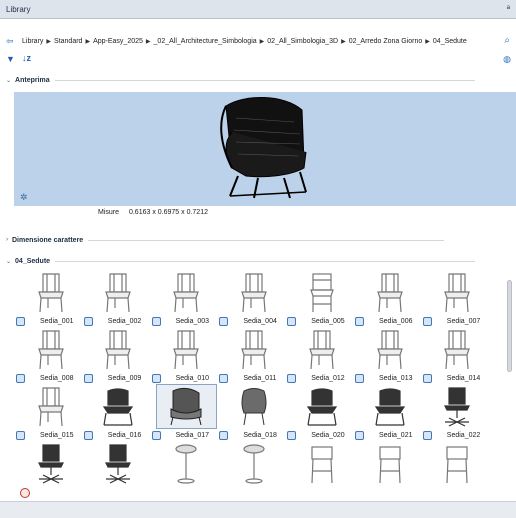  Describe the element at coordinates (380, 41) in the screenshot. I see `breadcrumb-item: ▶ 02_Arredo Zona Giorno` at that location.